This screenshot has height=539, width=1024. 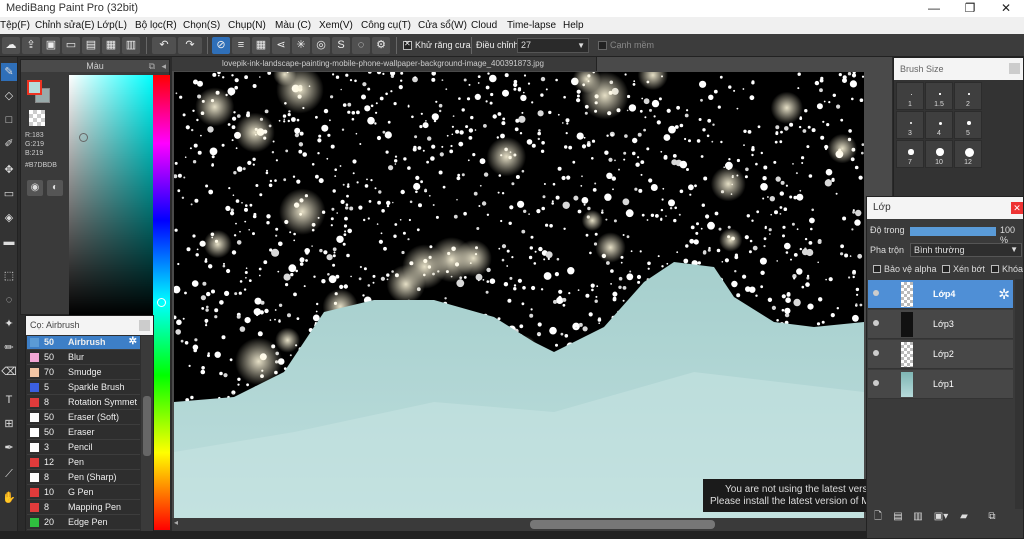 What do you see at coordinates (1019, 394) in the screenshot?
I see `layer-scrollbar` at bounding box center [1019, 394].